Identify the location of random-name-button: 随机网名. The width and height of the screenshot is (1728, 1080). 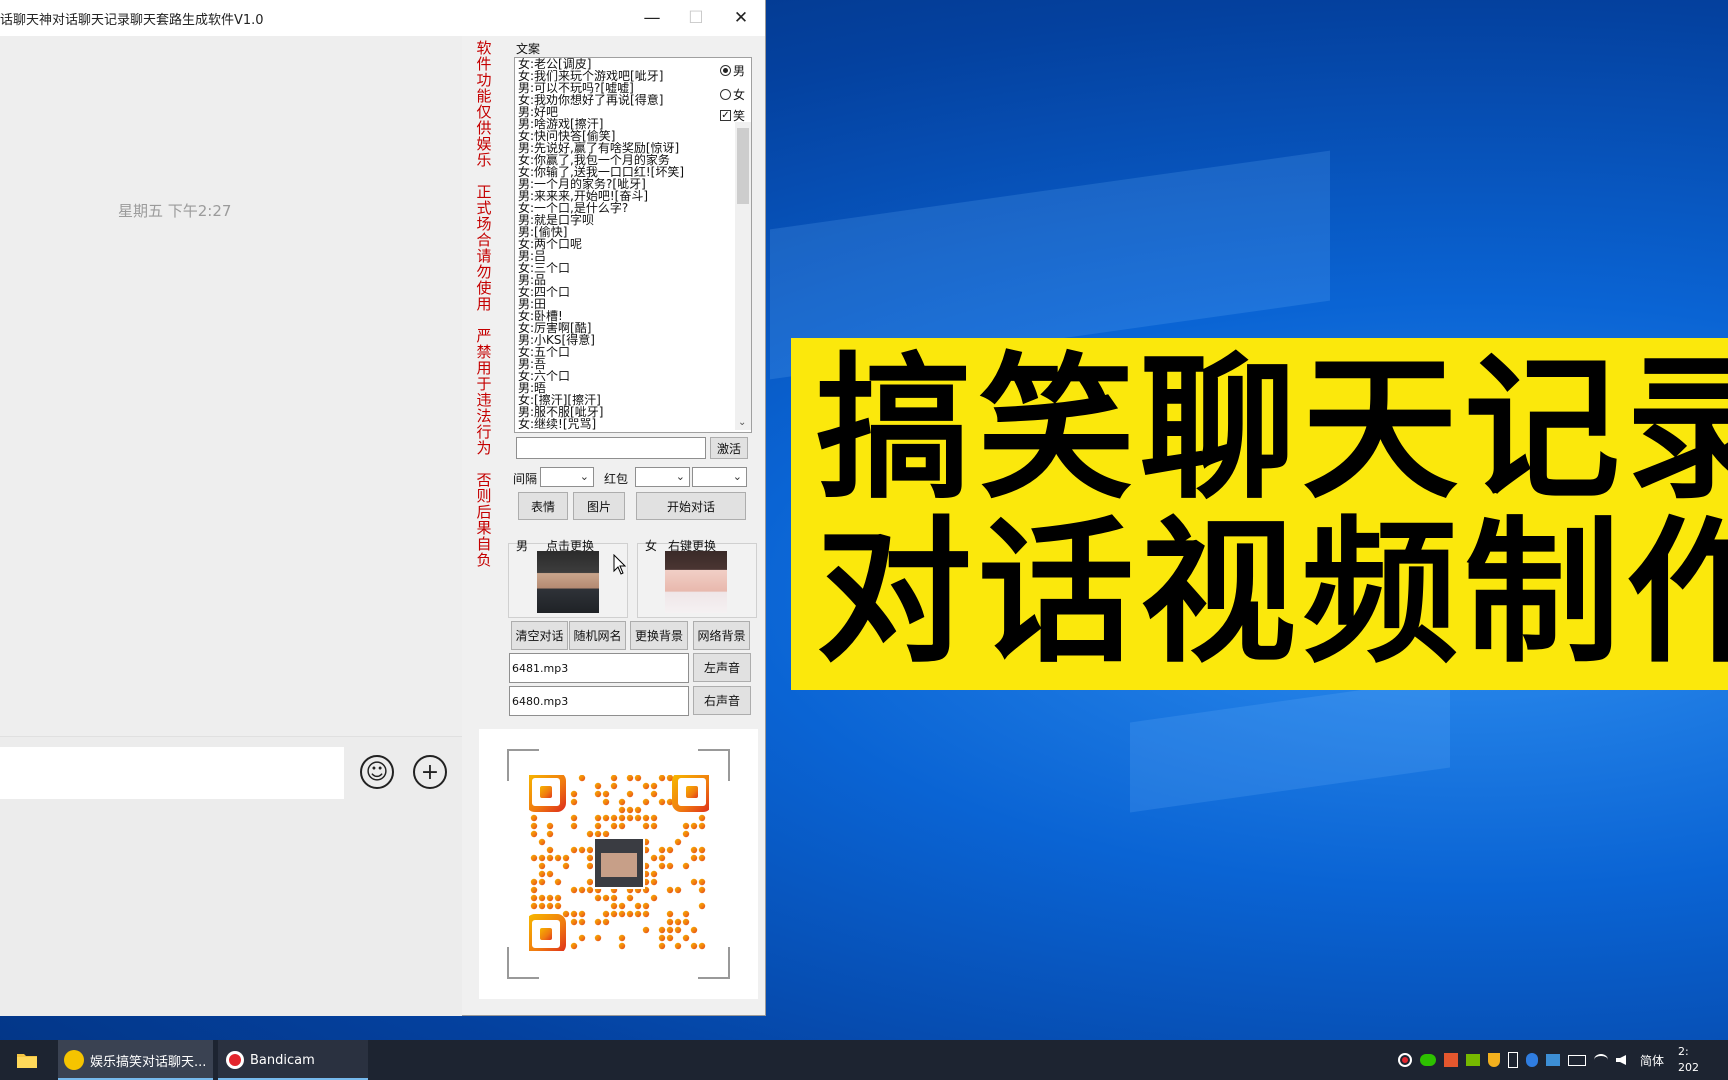
(597, 635).